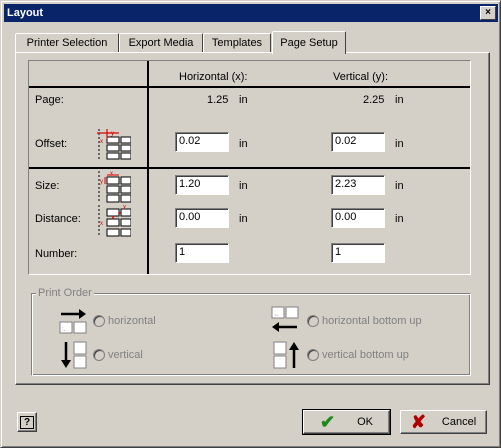 This screenshot has height=448, width=501. Describe the element at coordinates (418, 421) in the screenshot. I see `cancel-x-icon: ✘` at that location.